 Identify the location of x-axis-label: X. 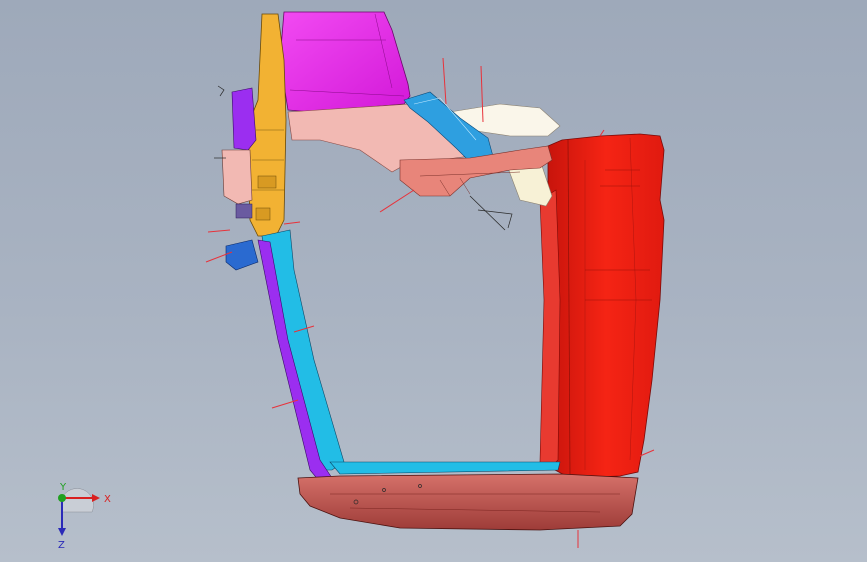
(107, 499).